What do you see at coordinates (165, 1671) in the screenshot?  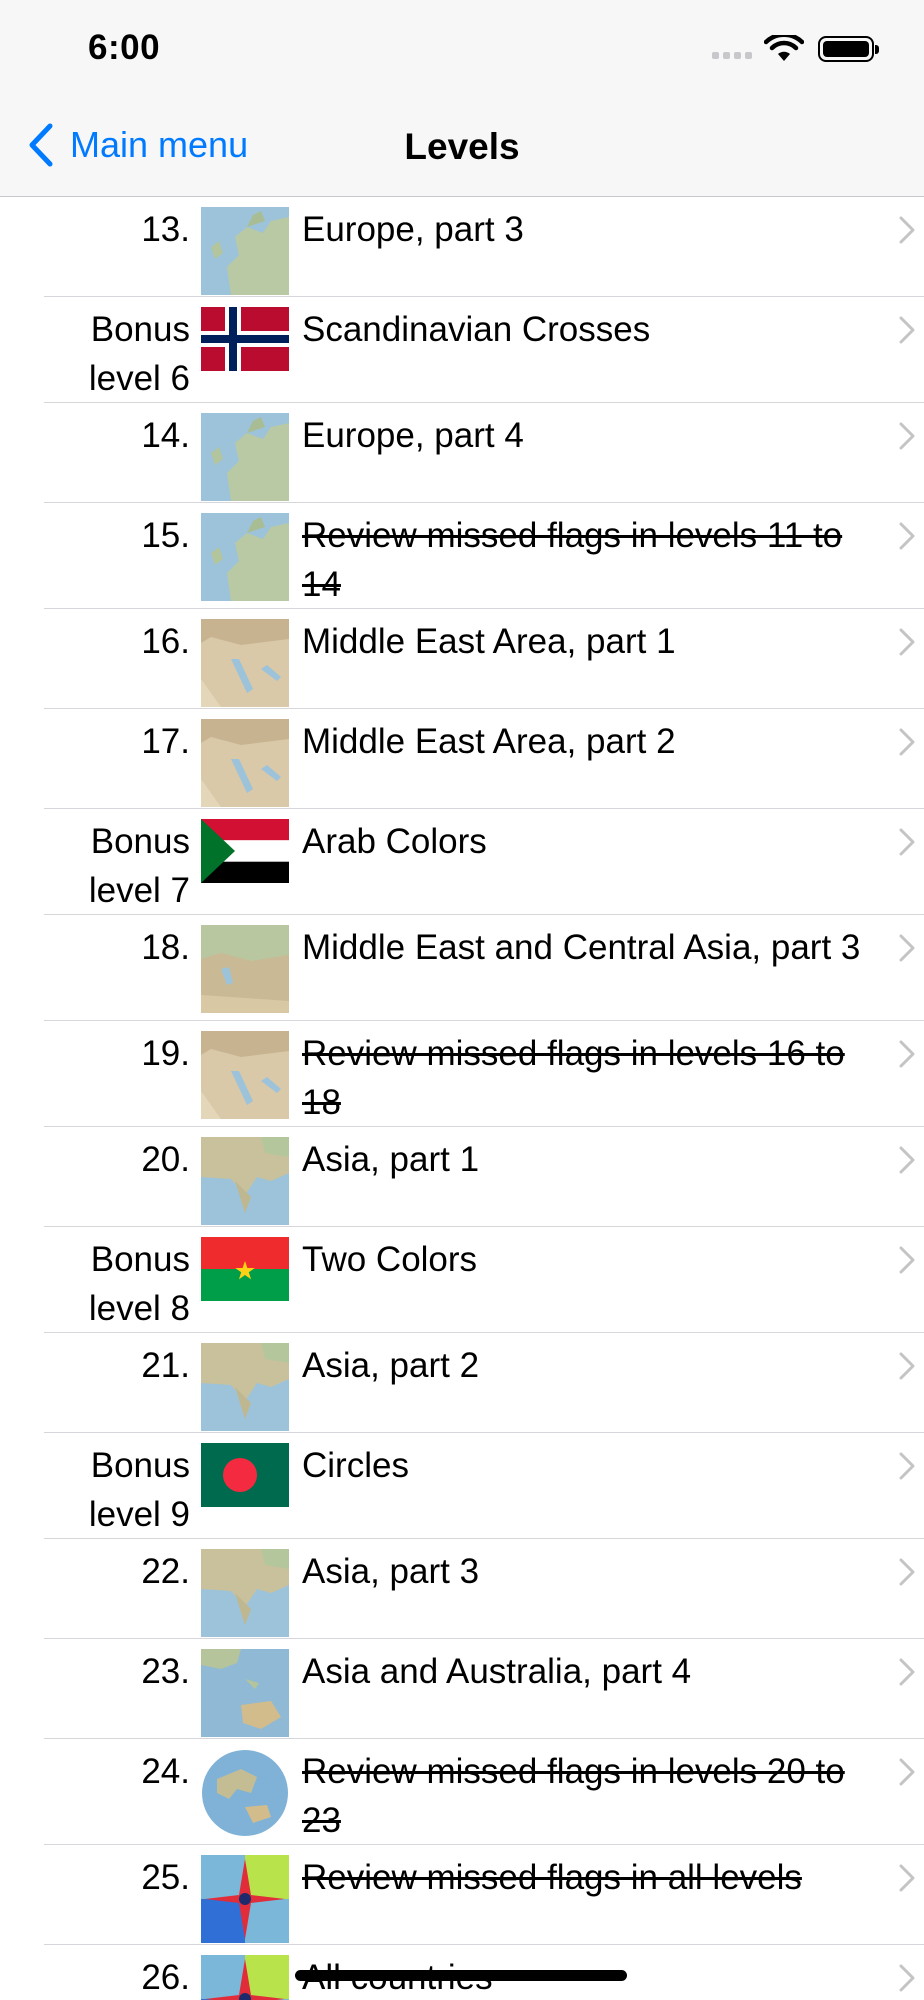 I see `level-number: 23.` at bounding box center [165, 1671].